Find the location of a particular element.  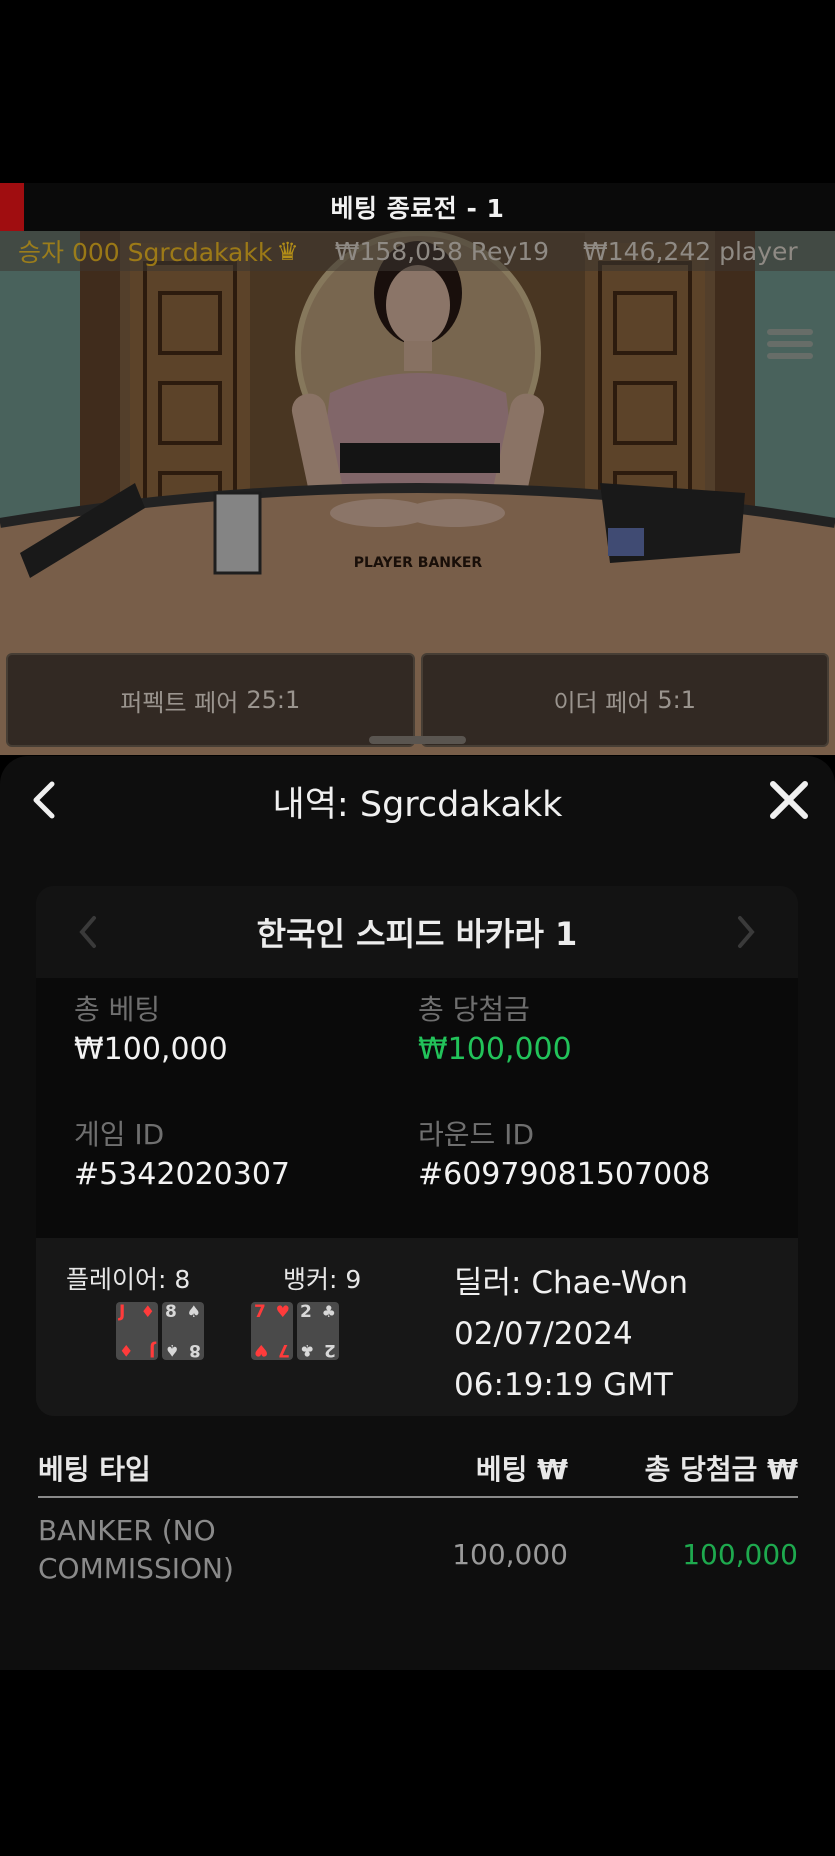

history-header: 내역: Sgrcdakakk is located at coordinates (417, 801).